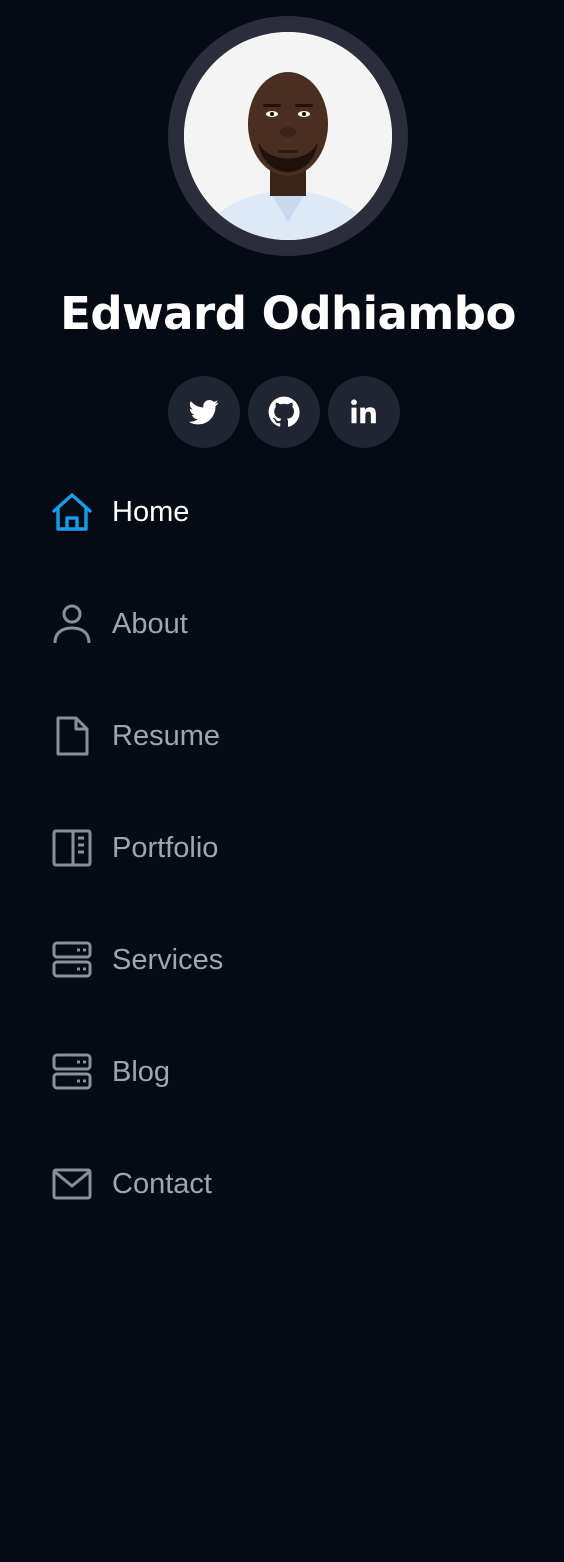 This screenshot has height=1562, width=564. I want to click on avatar, so click(288, 136).